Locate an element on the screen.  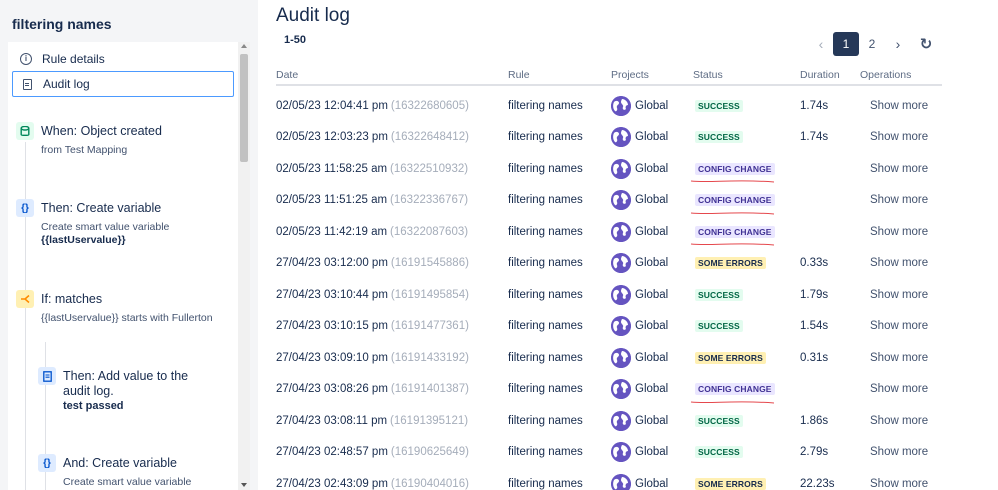
page-1-button: 1 is located at coordinates (846, 44).